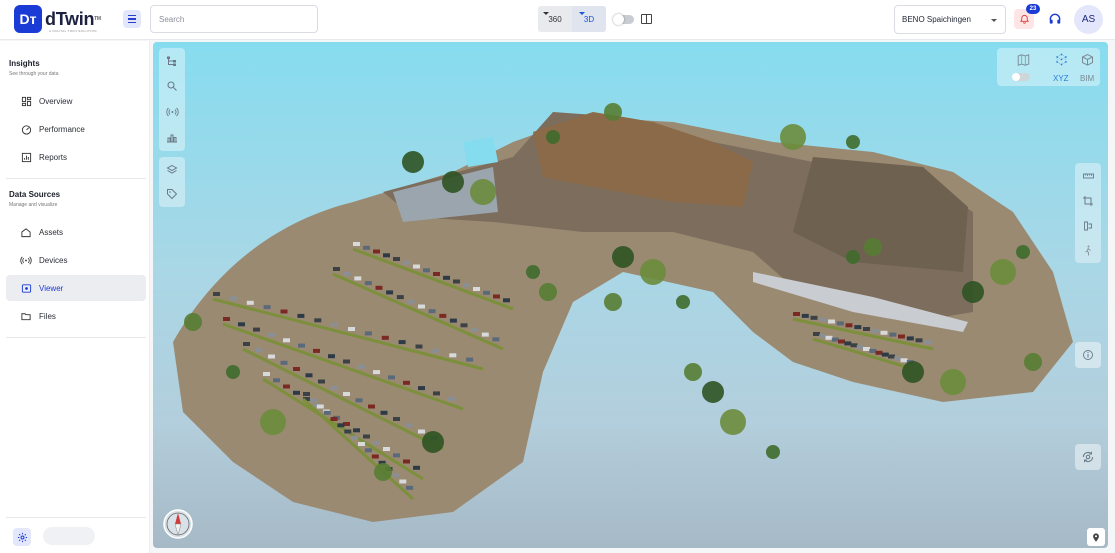 The height and width of the screenshot is (553, 1115). What do you see at coordinates (172, 99) in the screenshot?
I see `left-tool-panel` at bounding box center [172, 99].